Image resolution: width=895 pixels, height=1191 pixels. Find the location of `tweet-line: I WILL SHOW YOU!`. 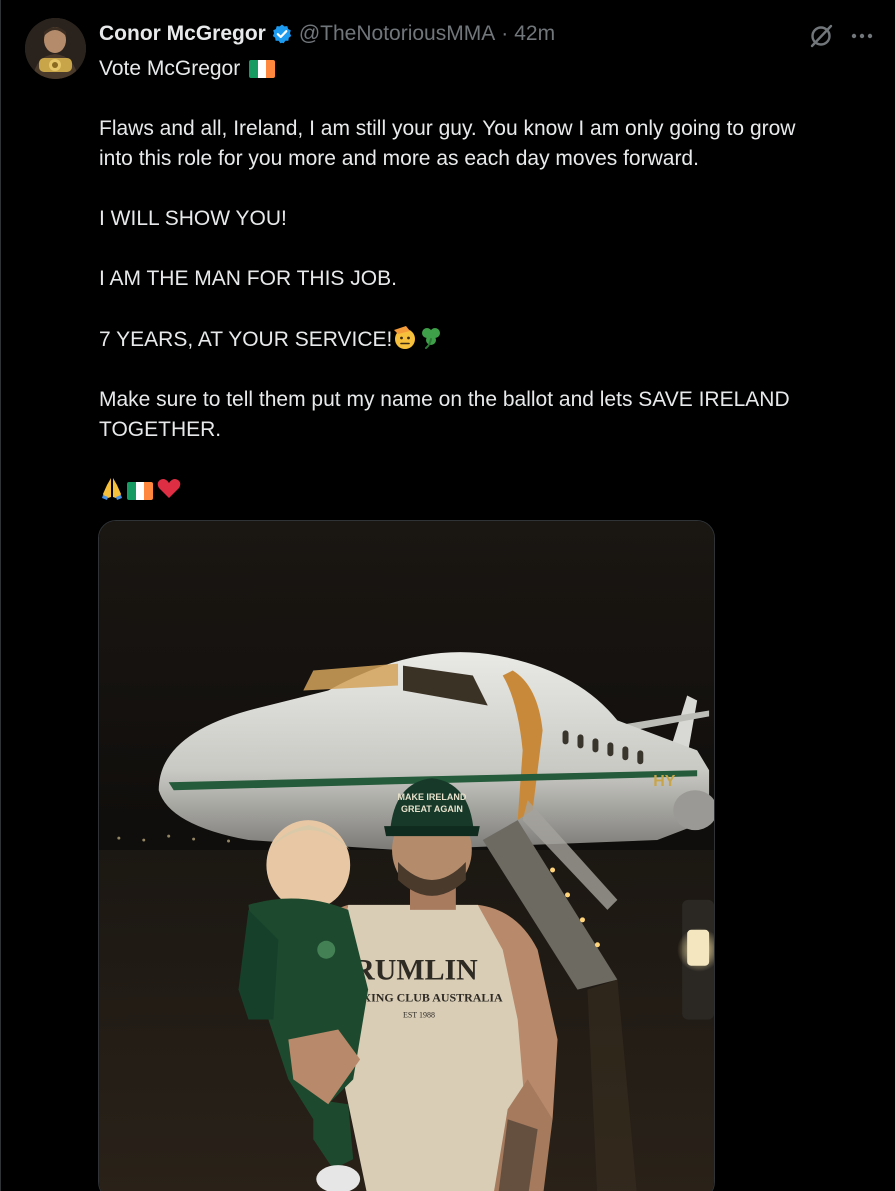

tweet-line: I WILL SHOW YOU! is located at coordinates (193, 218).